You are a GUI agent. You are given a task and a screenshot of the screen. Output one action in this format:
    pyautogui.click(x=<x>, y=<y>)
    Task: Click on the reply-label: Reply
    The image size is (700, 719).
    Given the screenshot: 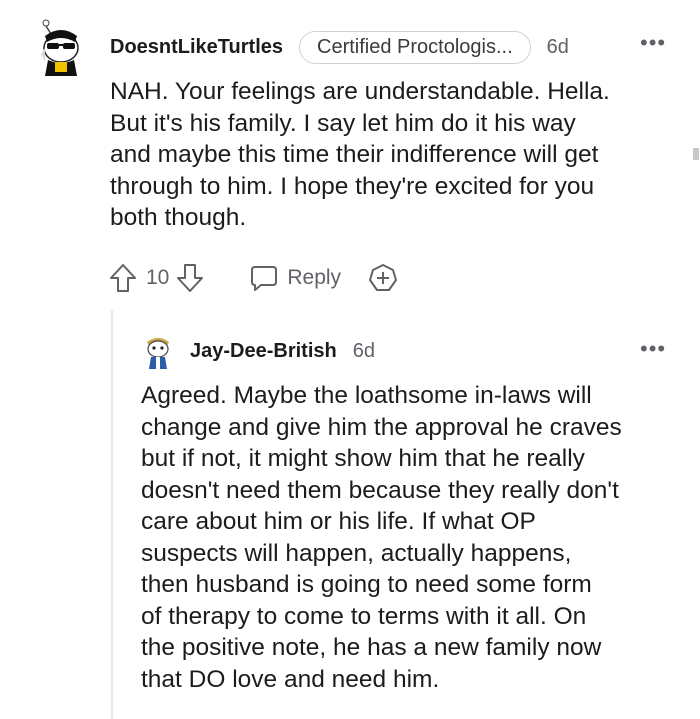 What is the action you would take?
    pyautogui.click(x=314, y=277)
    